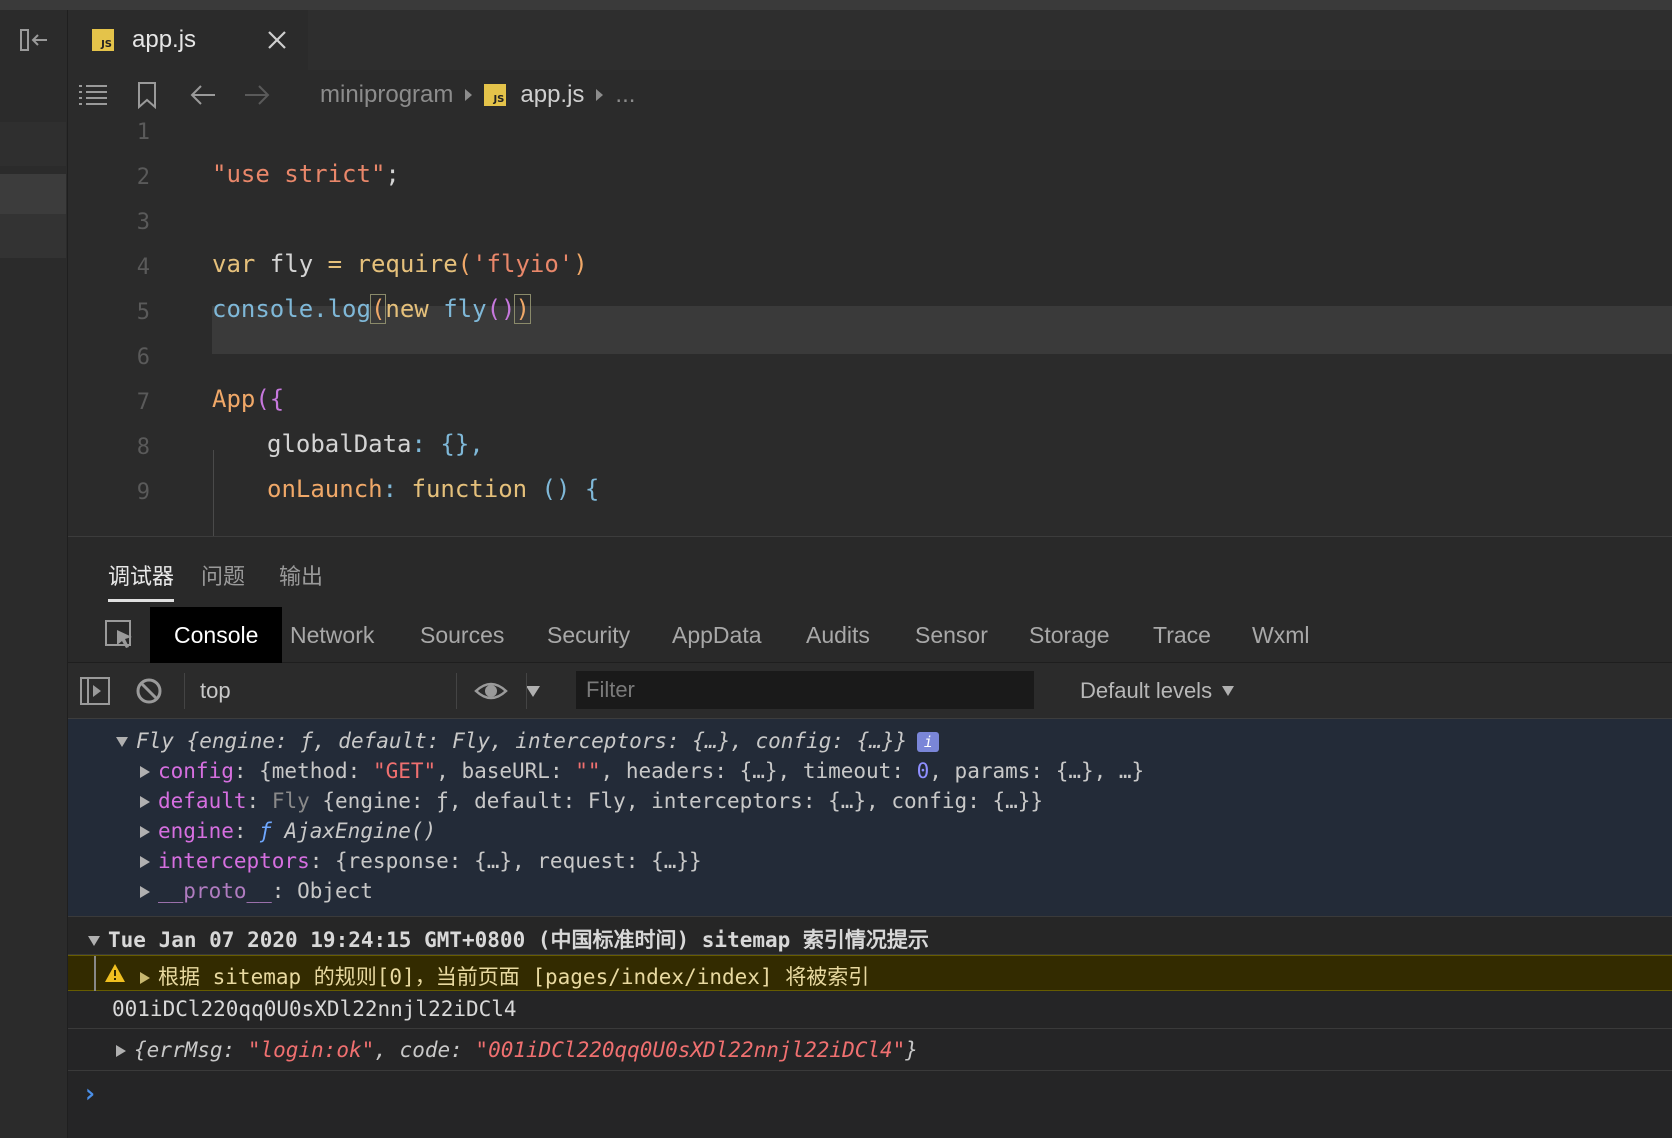 The image size is (1672, 1138). Describe the element at coordinates (1069, 635) in the screenshot. I see `tab-storage: Storage` at that location.